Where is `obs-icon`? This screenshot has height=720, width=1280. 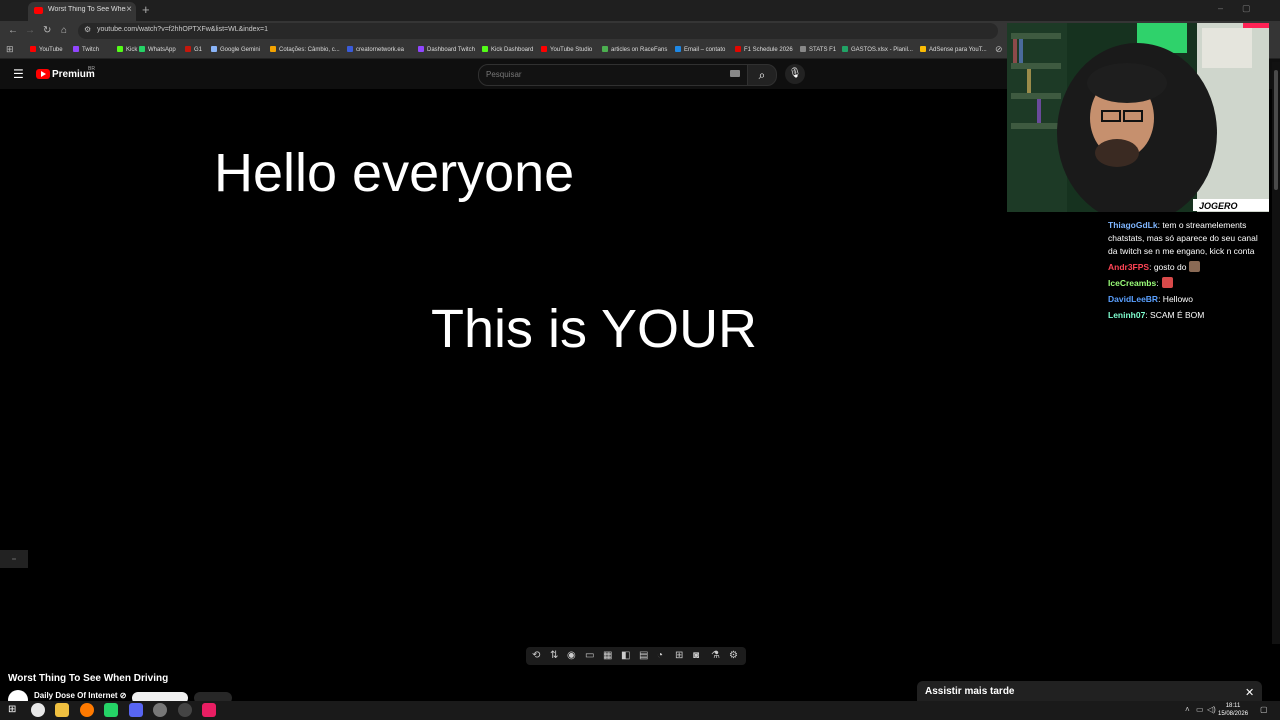 obs-icon is located at coordinates (160, 710).